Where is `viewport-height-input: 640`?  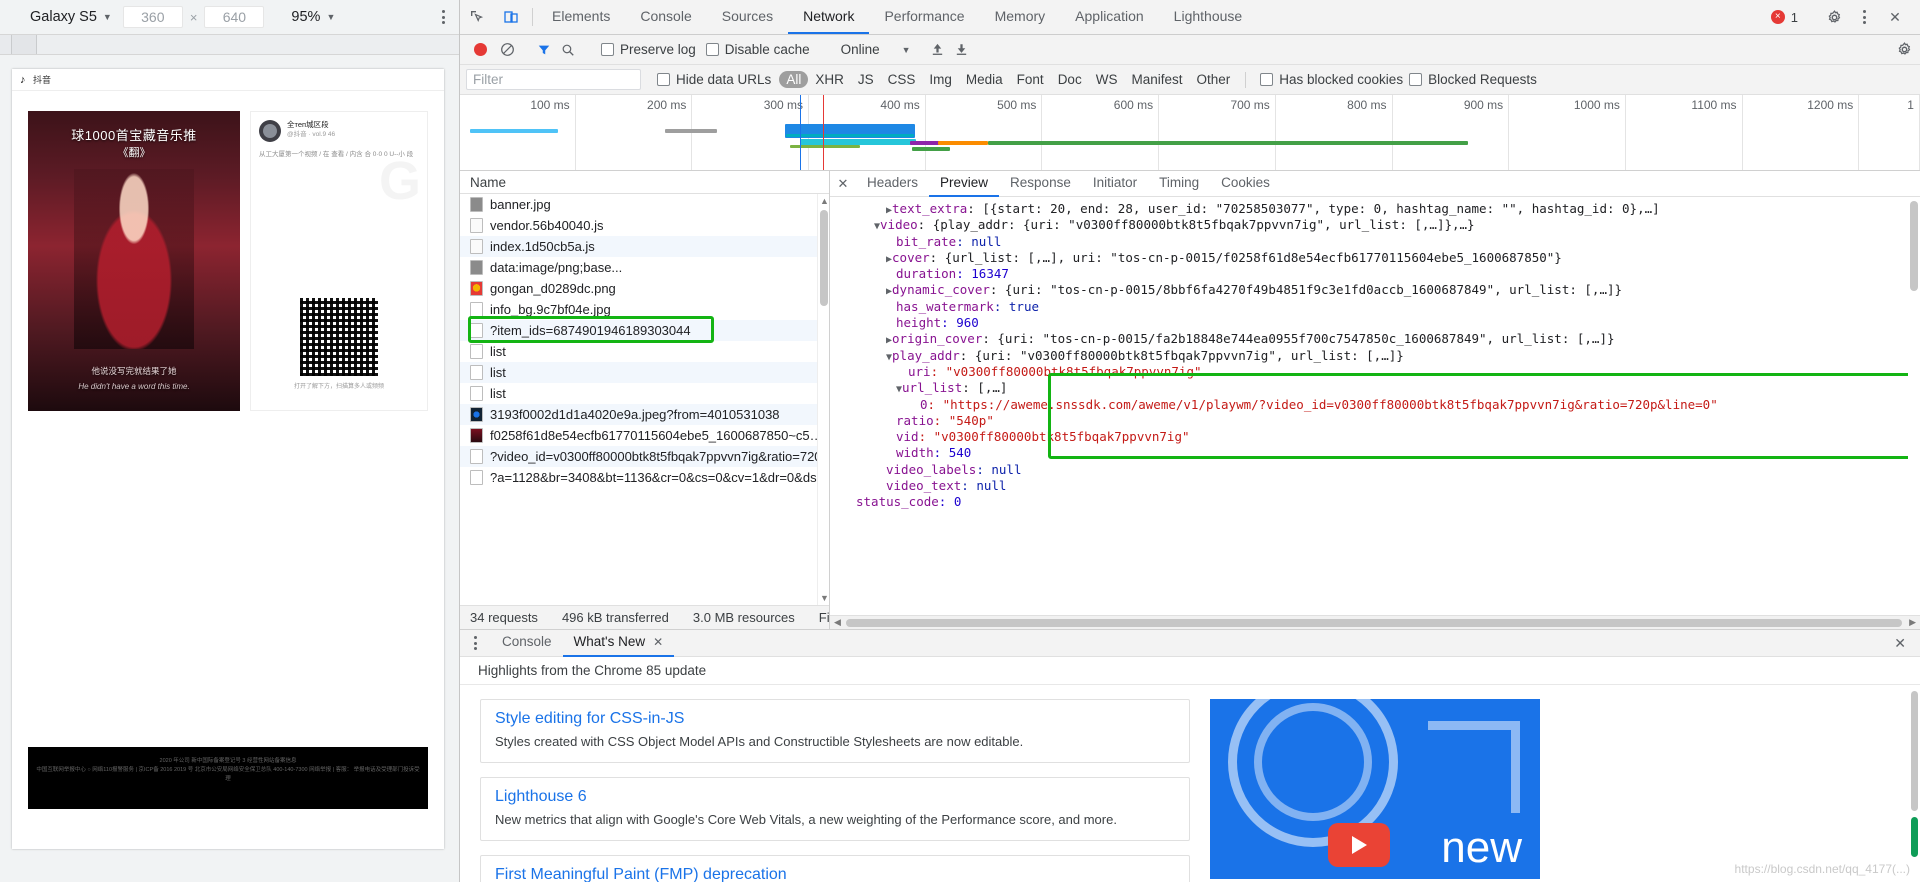
viewport-height-input: 640 is located at coordinates (234, 17).